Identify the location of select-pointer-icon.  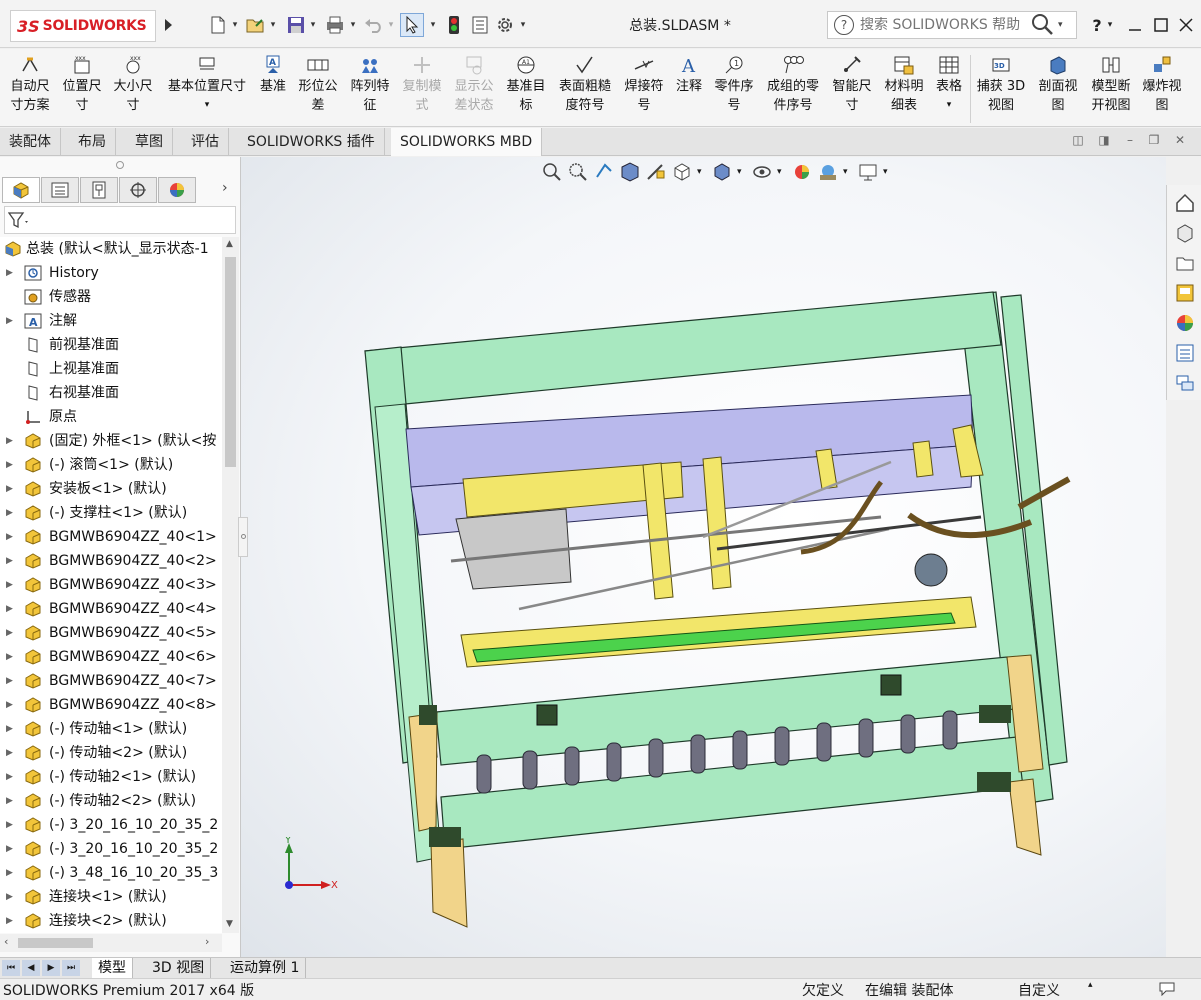
(412, 25).